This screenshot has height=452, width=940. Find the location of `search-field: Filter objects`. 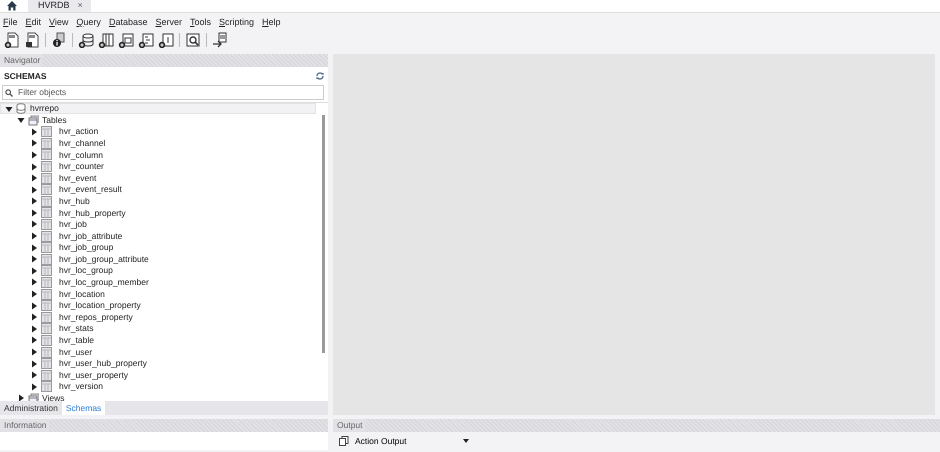

search-field: Filter objects is located at coordinates (163, 92).